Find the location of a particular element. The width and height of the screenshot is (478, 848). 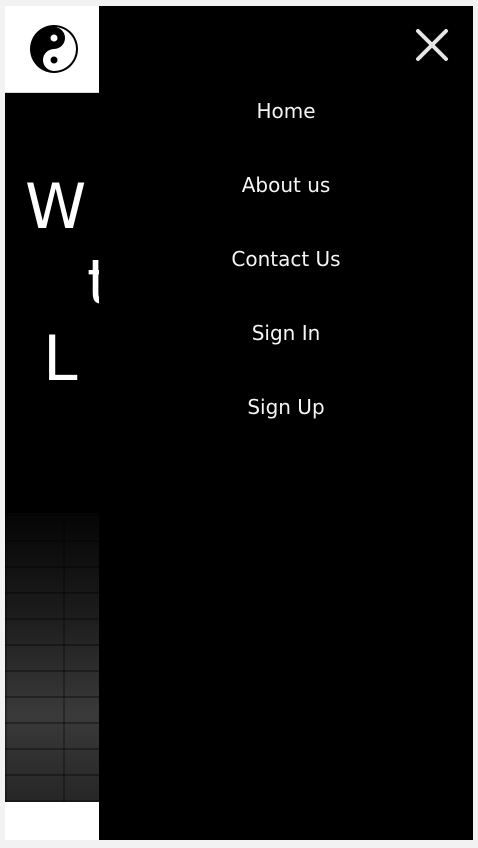

close-icon is located at coordinates (432, 45).